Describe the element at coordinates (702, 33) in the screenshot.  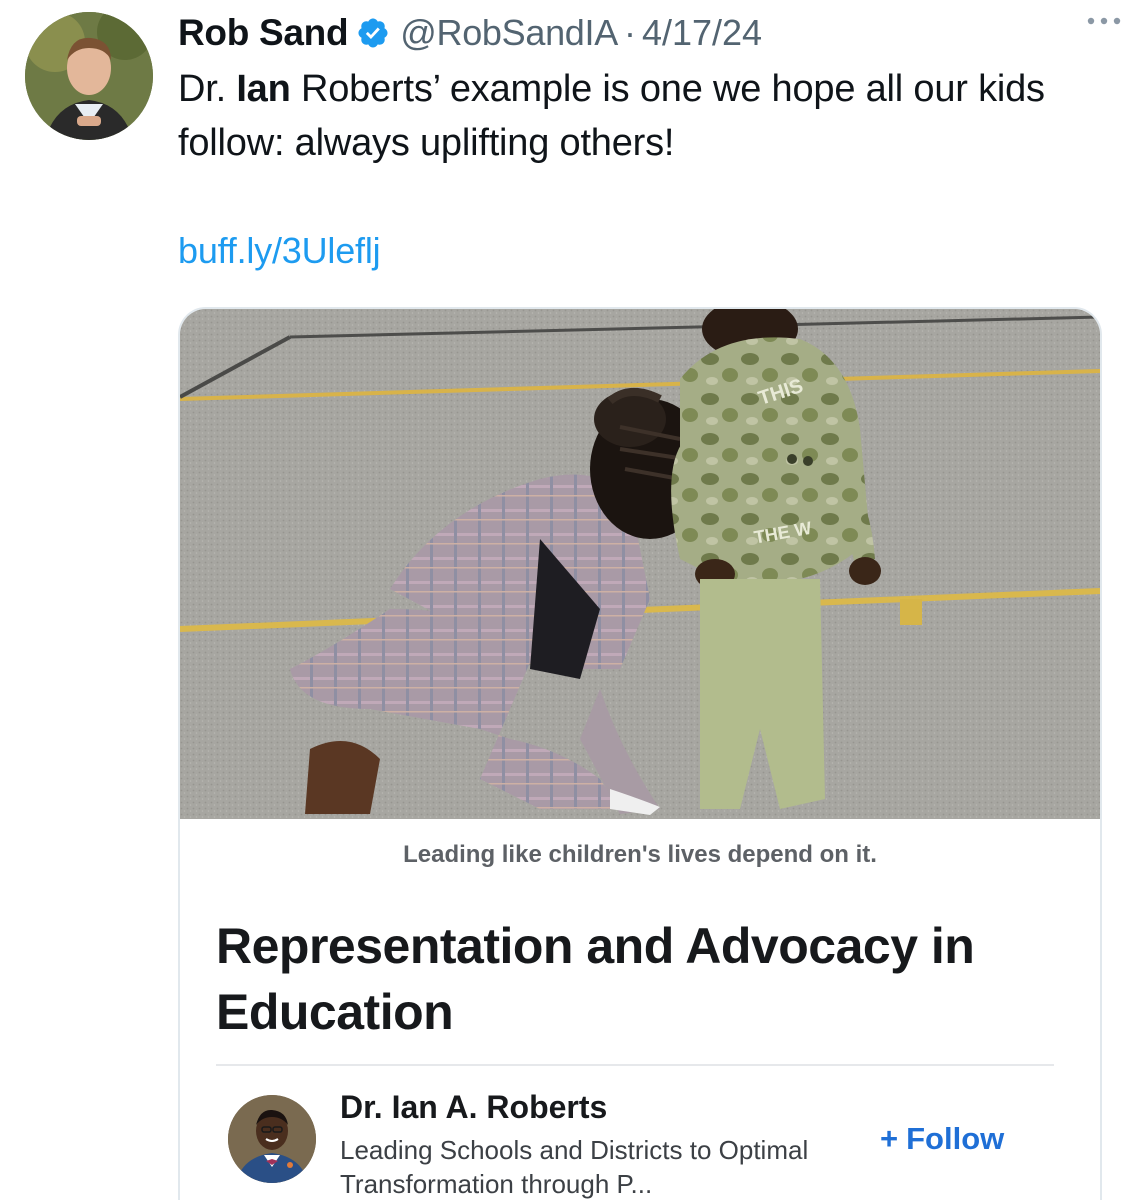
I see `tweet-date: 4/17/24` at that location.